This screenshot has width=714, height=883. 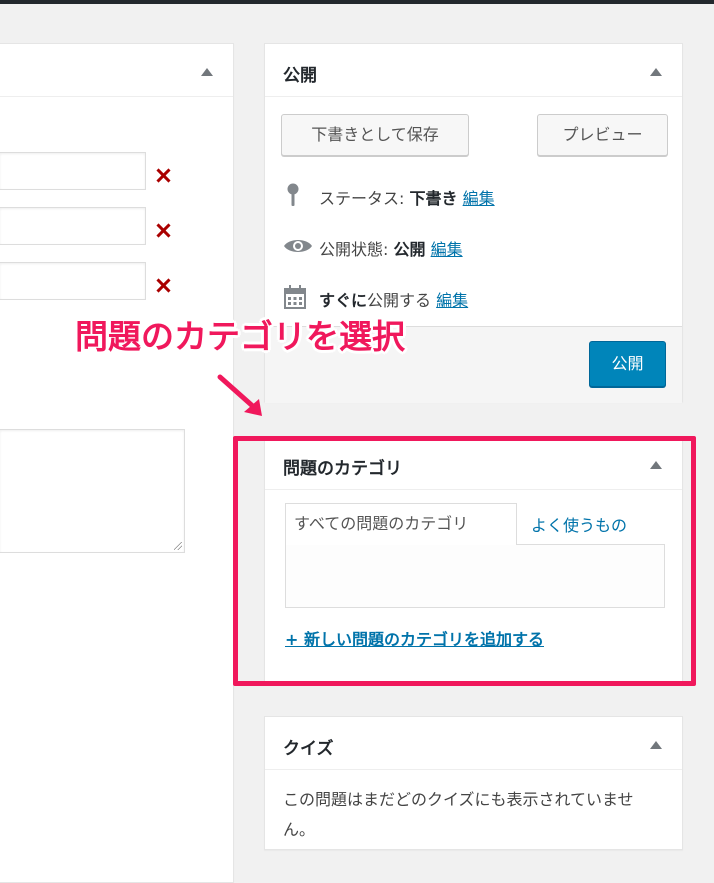 I want to click on tab-popular-categories: よく使うもの, so click(x=579, y=524).